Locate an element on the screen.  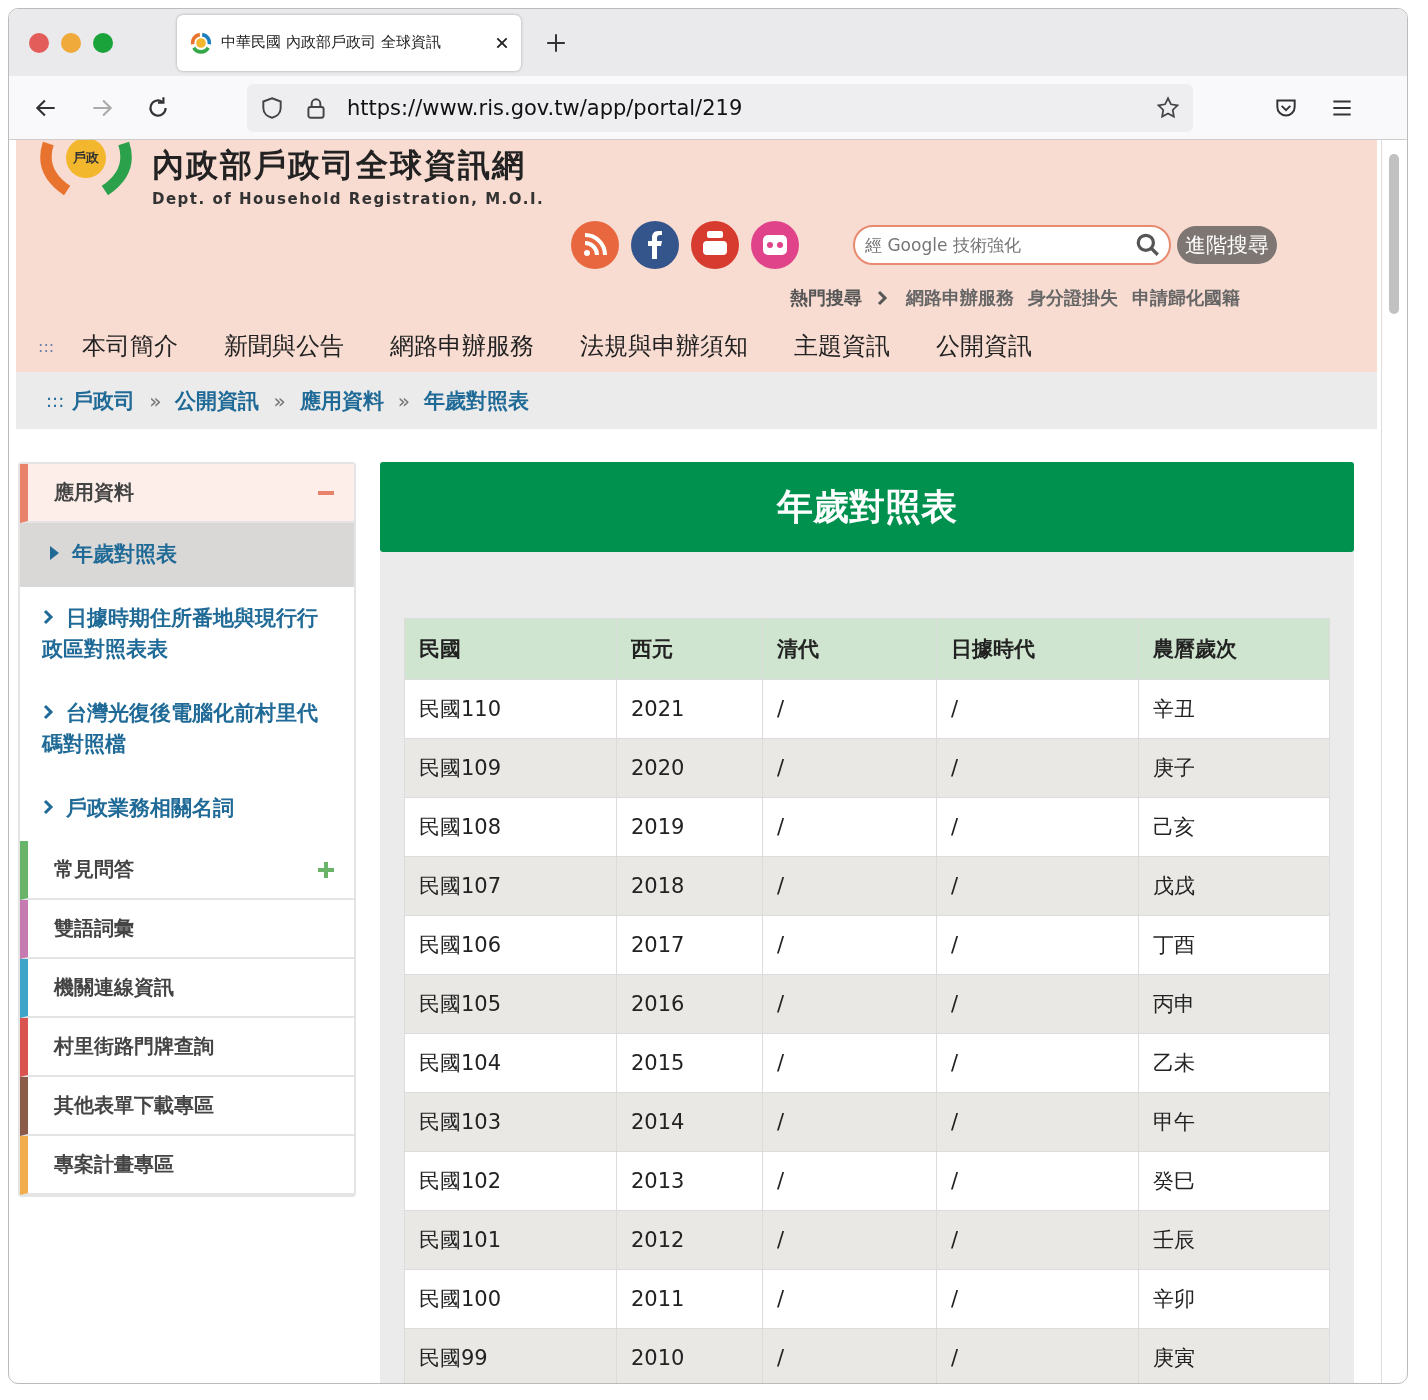
accesskey-marker: ::: is located at coordinates (55, 400).